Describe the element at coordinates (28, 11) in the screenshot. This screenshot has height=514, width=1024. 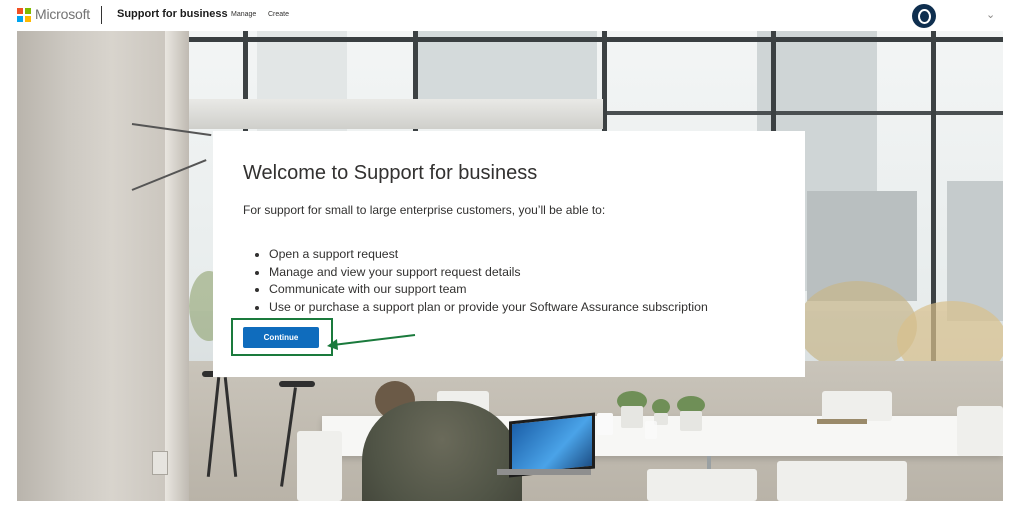
I see `logo-square-green` at that location.